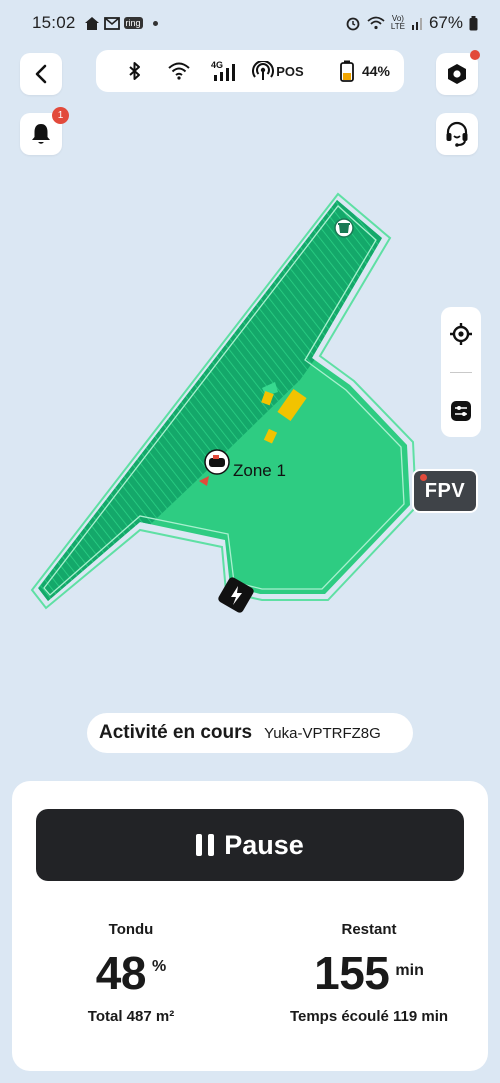  I want to click on device-name: Yuka-VPTRFZ8G, so click(322, 733).